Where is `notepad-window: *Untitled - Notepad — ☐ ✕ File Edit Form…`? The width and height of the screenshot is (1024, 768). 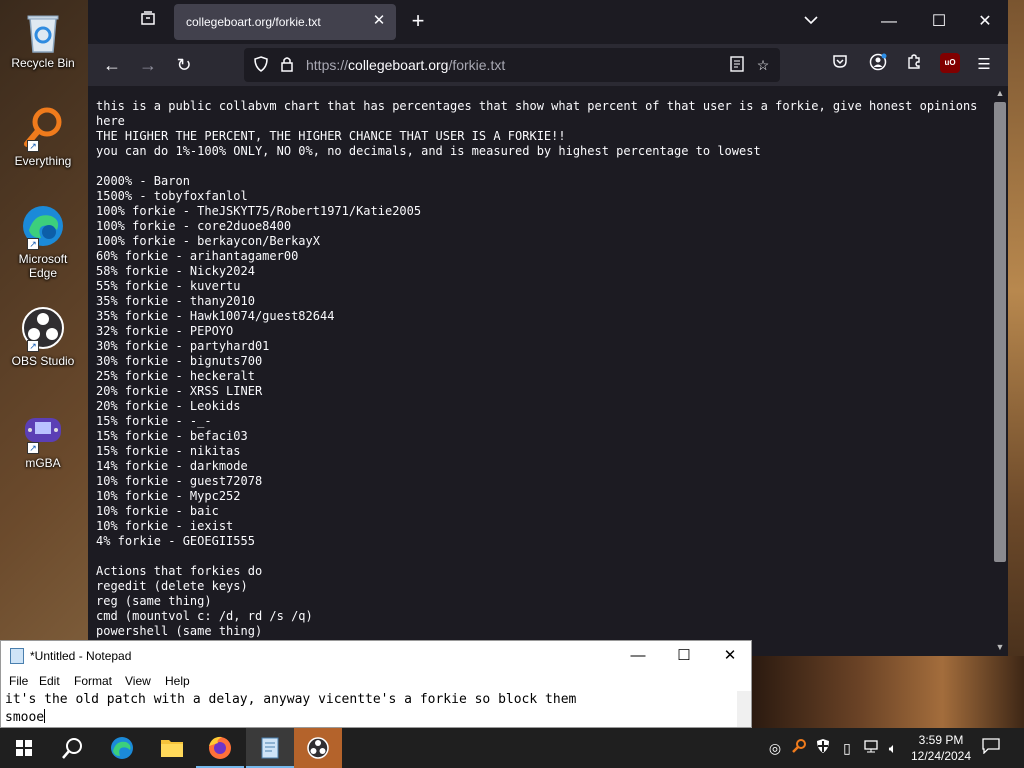
notepad-window: *Untitled - Notepad — ☐ ✕ File Edit Form… is located at coordinates (376, 684).